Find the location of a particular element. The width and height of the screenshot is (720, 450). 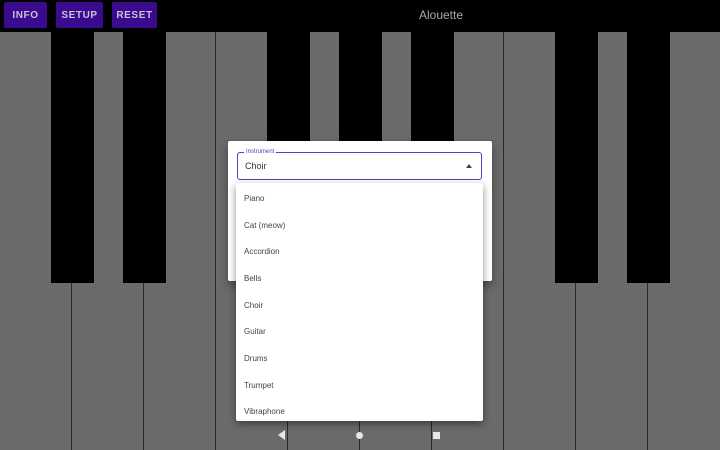

menu-item-cat: Cat (meow) is located at coordinates (359, 225).